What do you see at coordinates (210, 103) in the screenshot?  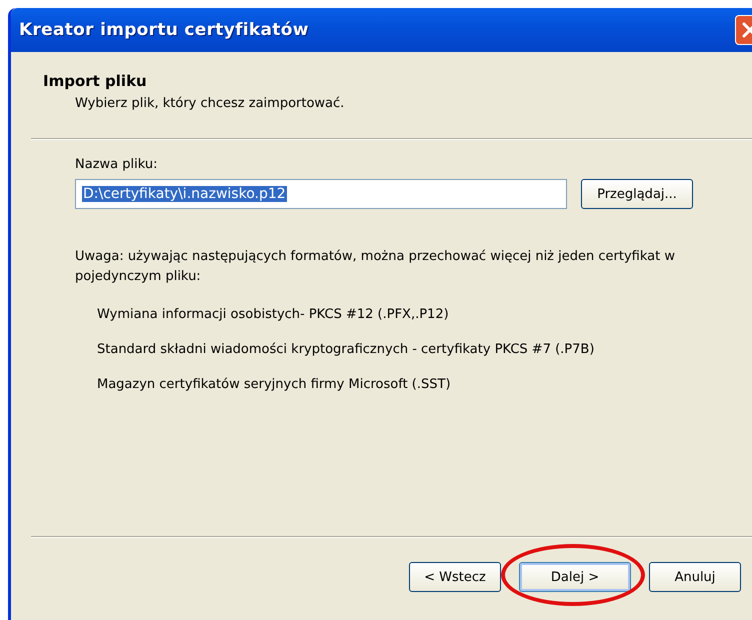 I see `page-subtitle: Wybierz plik, który chcesz zaimportować.` at bounding box center [210, 103].